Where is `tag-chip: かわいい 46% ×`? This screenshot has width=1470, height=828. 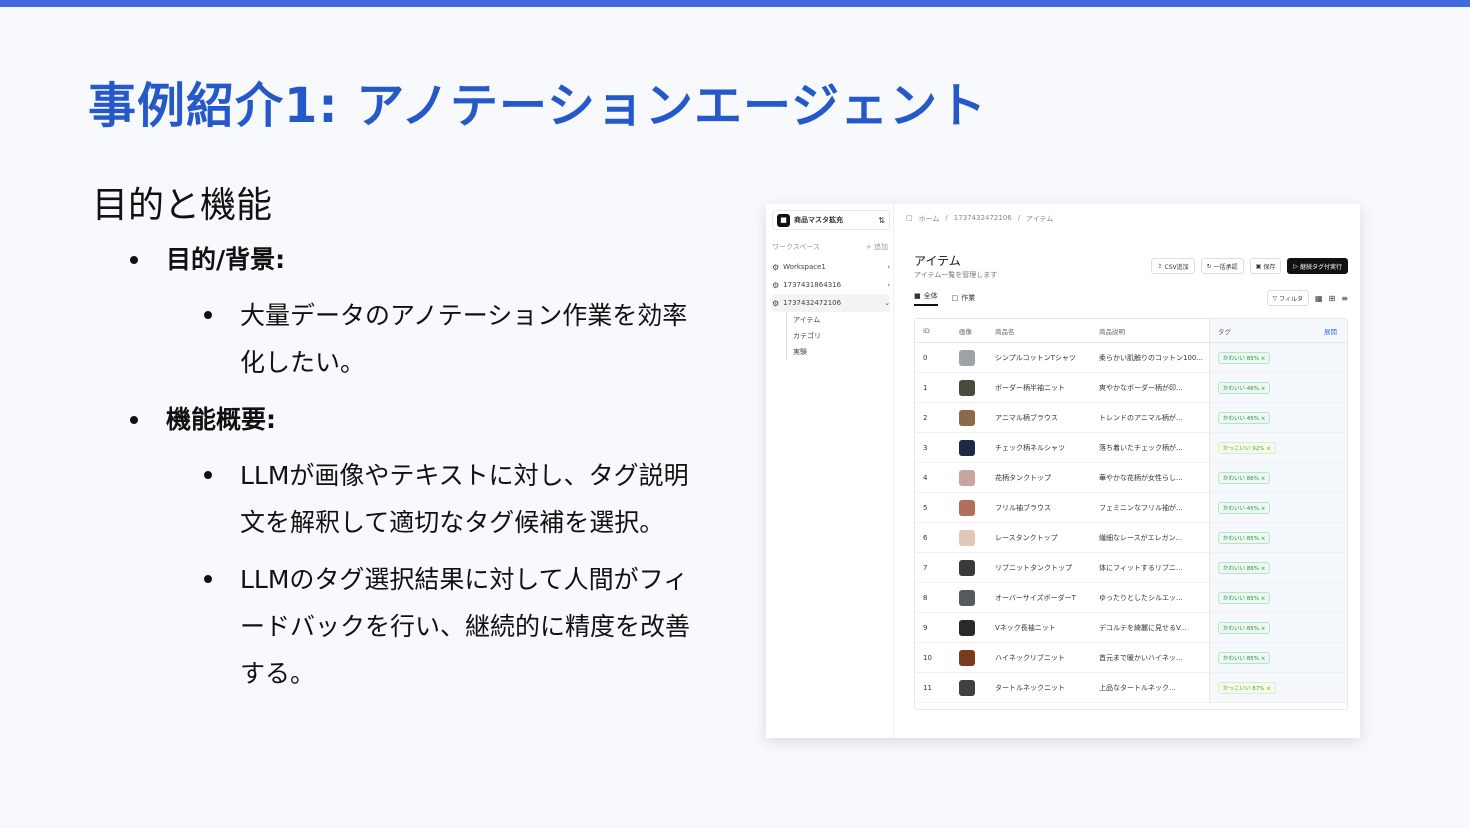 tag-chip: かわいい 46% × is located at coordinates (1244, 387).